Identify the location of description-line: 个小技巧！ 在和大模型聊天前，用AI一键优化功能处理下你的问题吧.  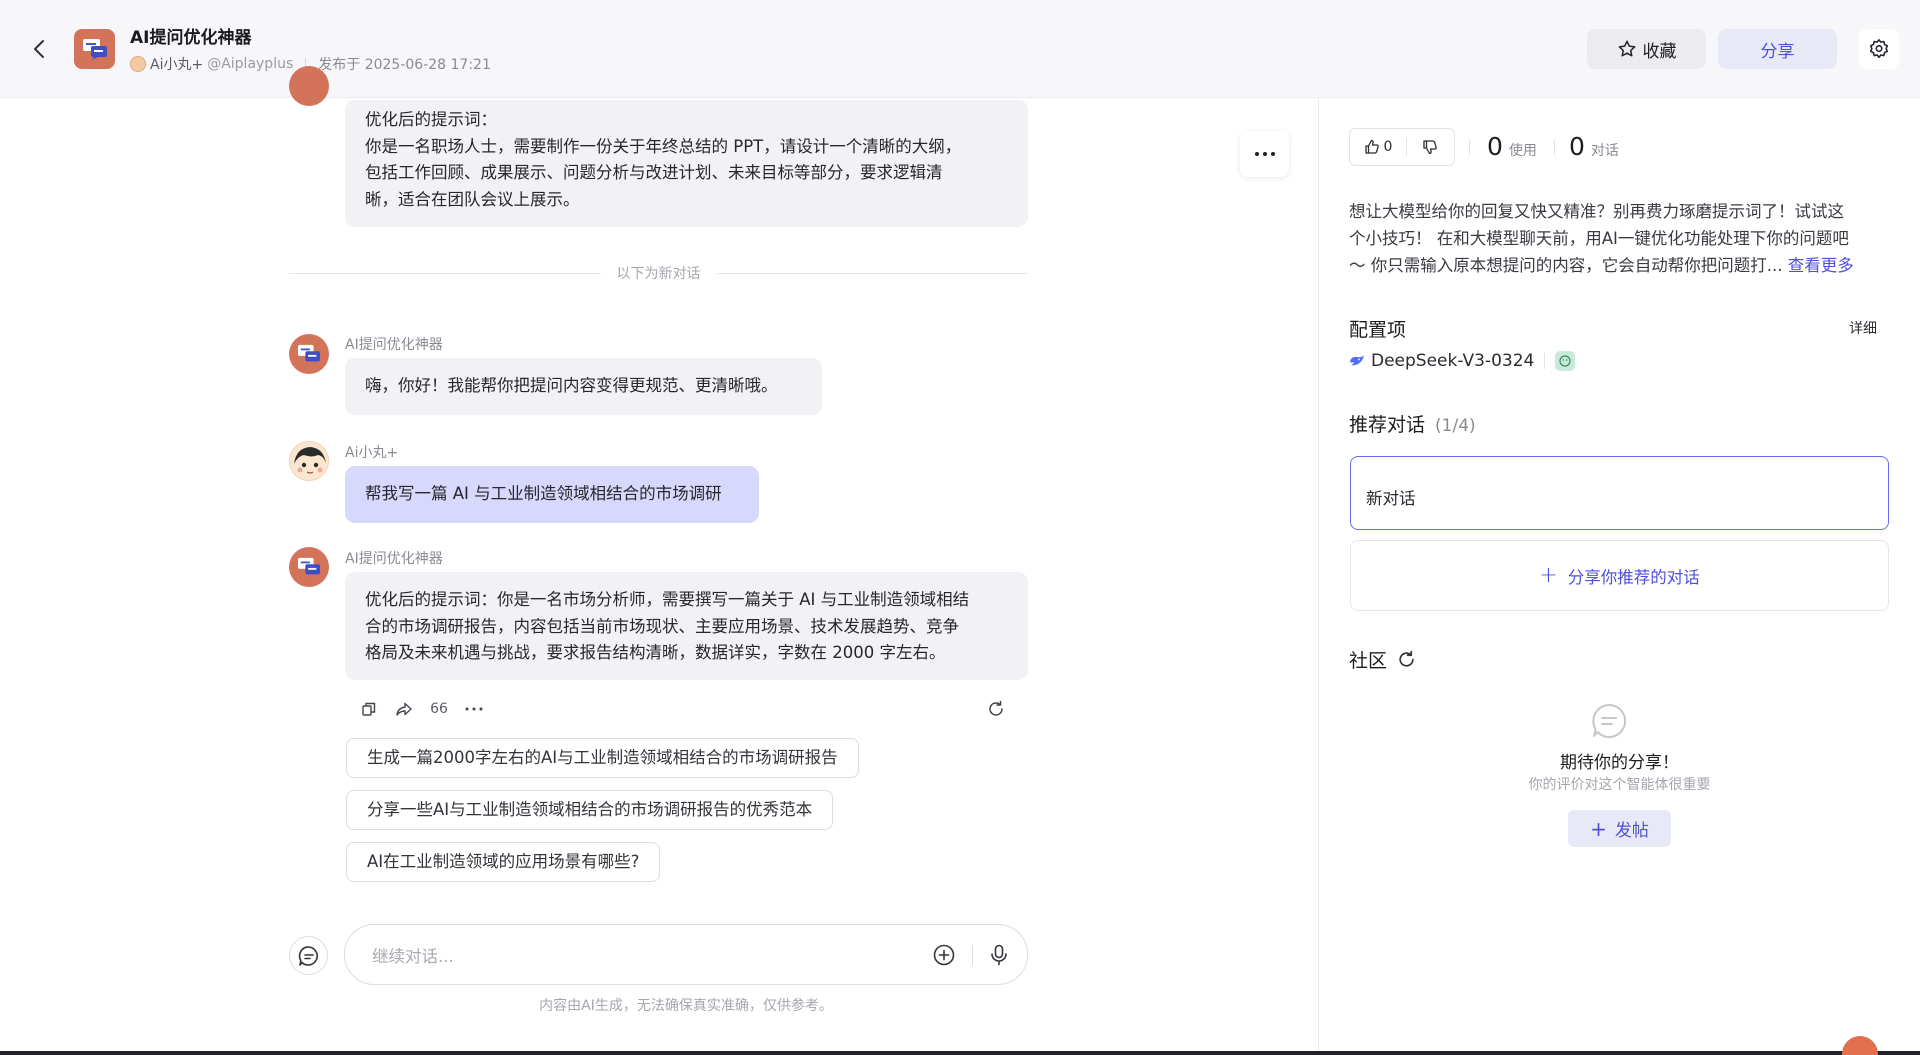
(1599, 238).